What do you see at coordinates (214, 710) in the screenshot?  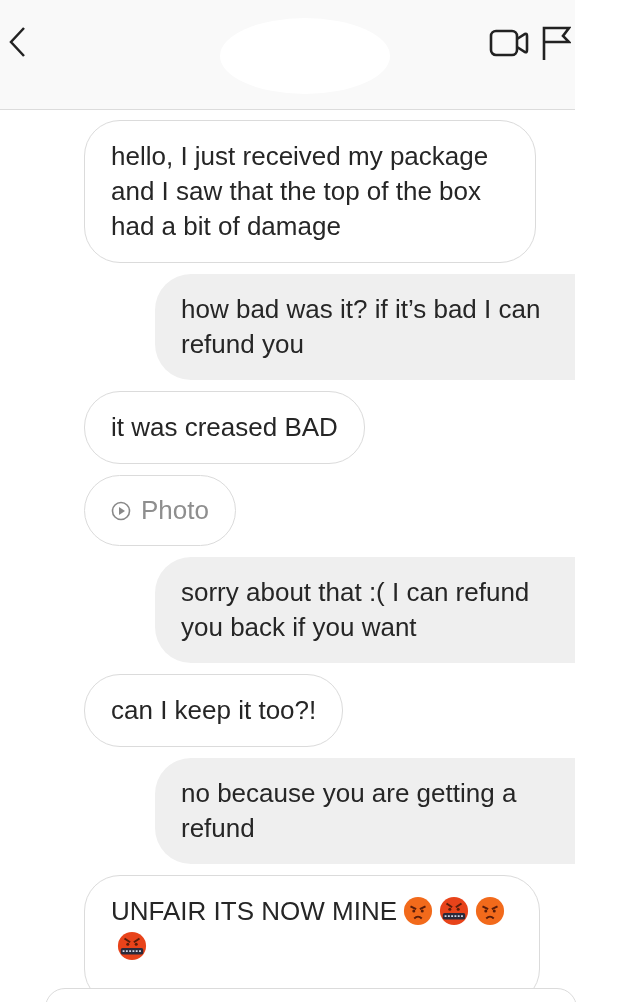 I see `message-bubble: can I keep it too?!` at bounding box center [214, 710].